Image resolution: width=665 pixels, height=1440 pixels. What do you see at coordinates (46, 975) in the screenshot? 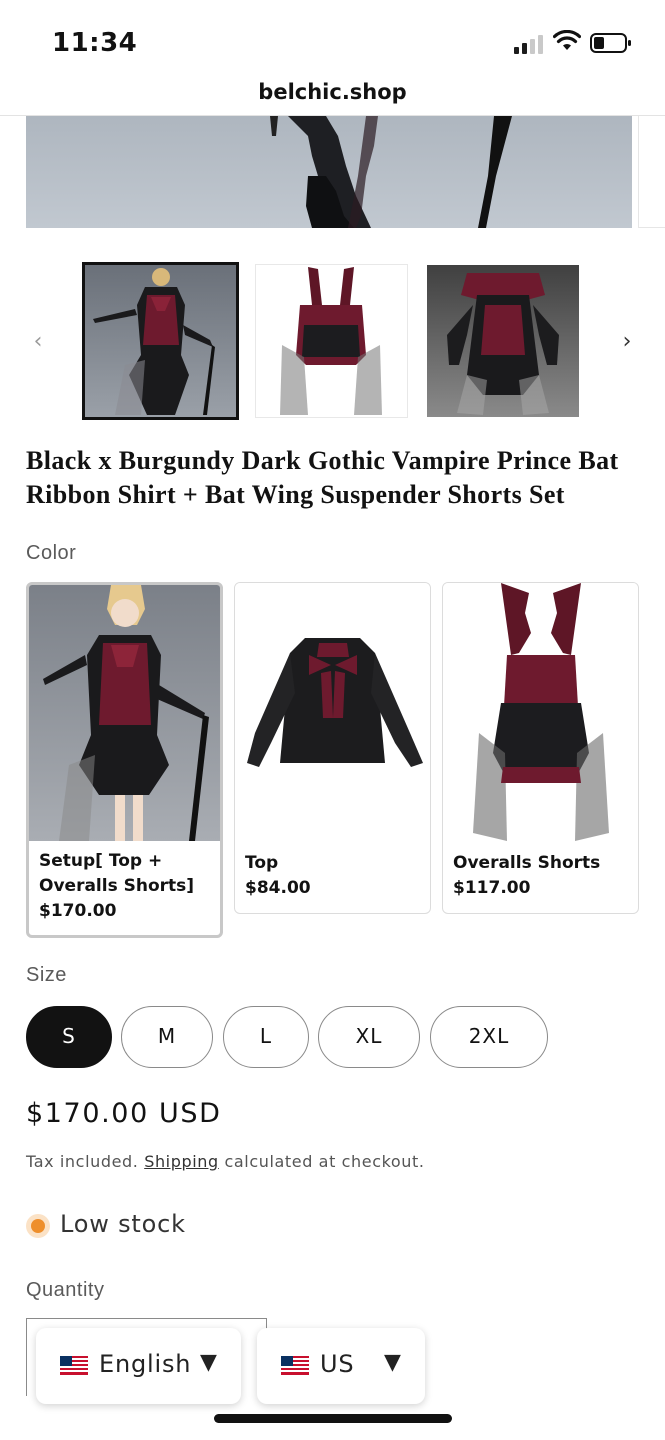
I see `size-label: Size` at bounding box center [46, 975].